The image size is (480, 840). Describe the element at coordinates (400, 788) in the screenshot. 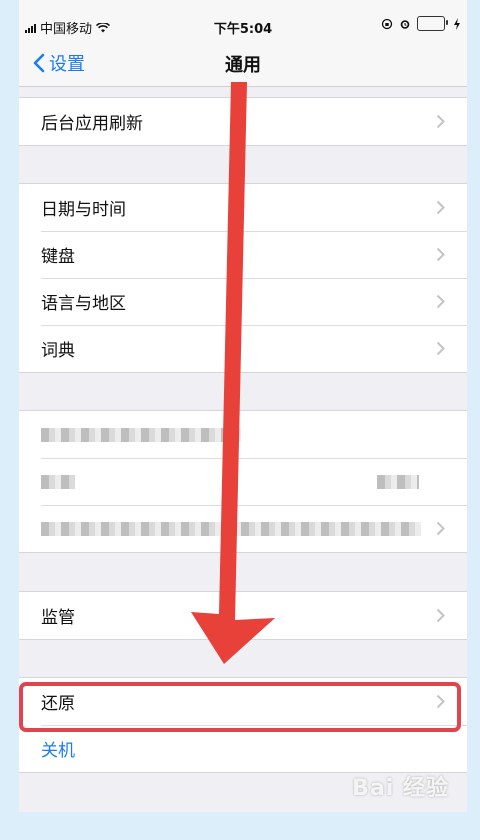

I see `watermark: Bai 经验` at that location.